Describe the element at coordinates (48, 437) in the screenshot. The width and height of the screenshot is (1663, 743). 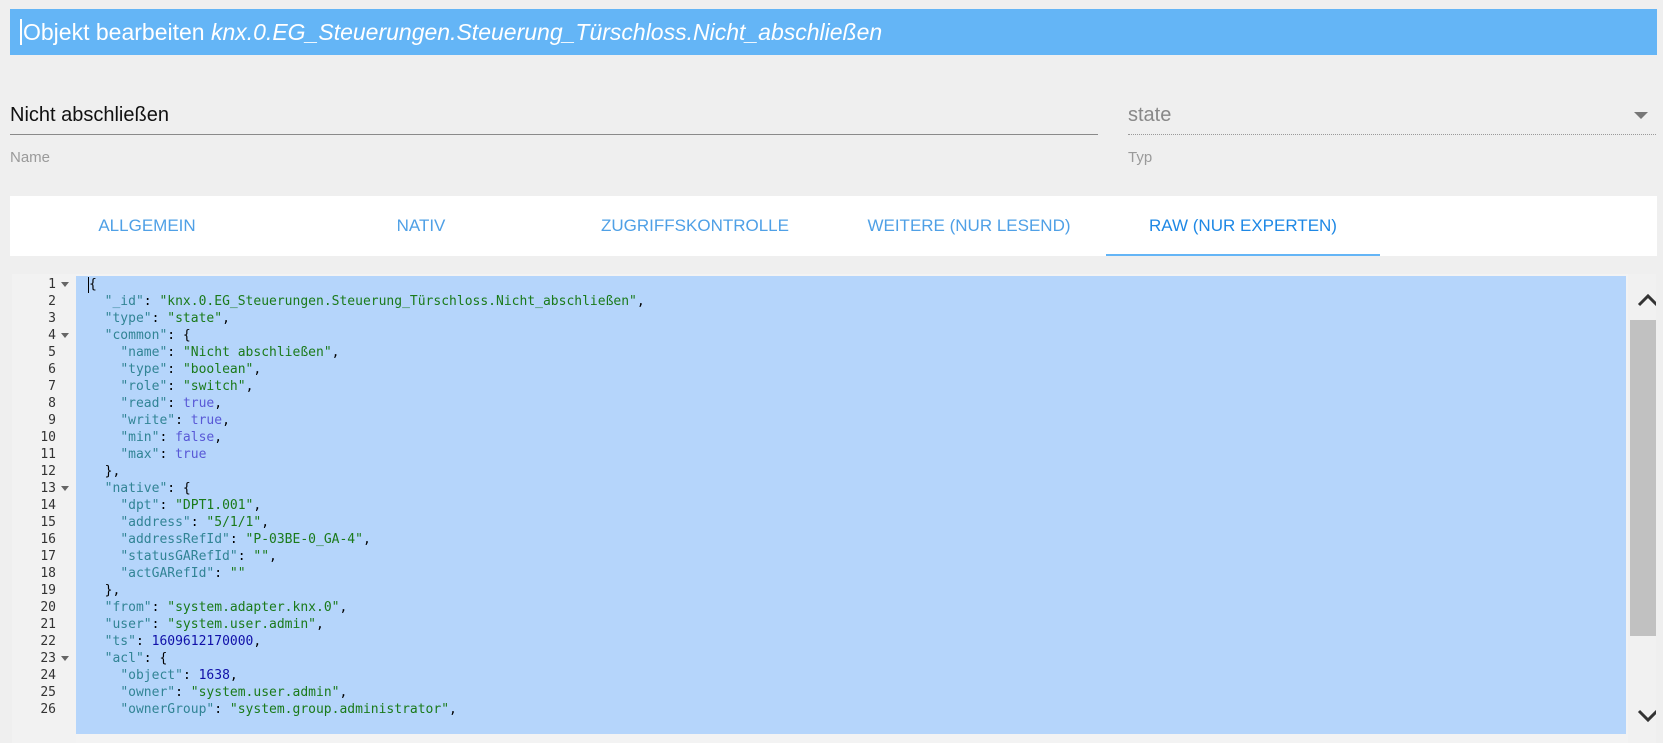
I see `line-number: 10` at that location.